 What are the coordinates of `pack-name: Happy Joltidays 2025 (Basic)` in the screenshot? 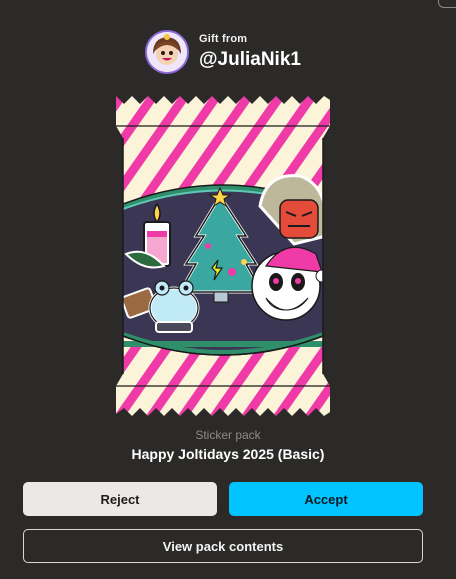 It's located at (228, 454).